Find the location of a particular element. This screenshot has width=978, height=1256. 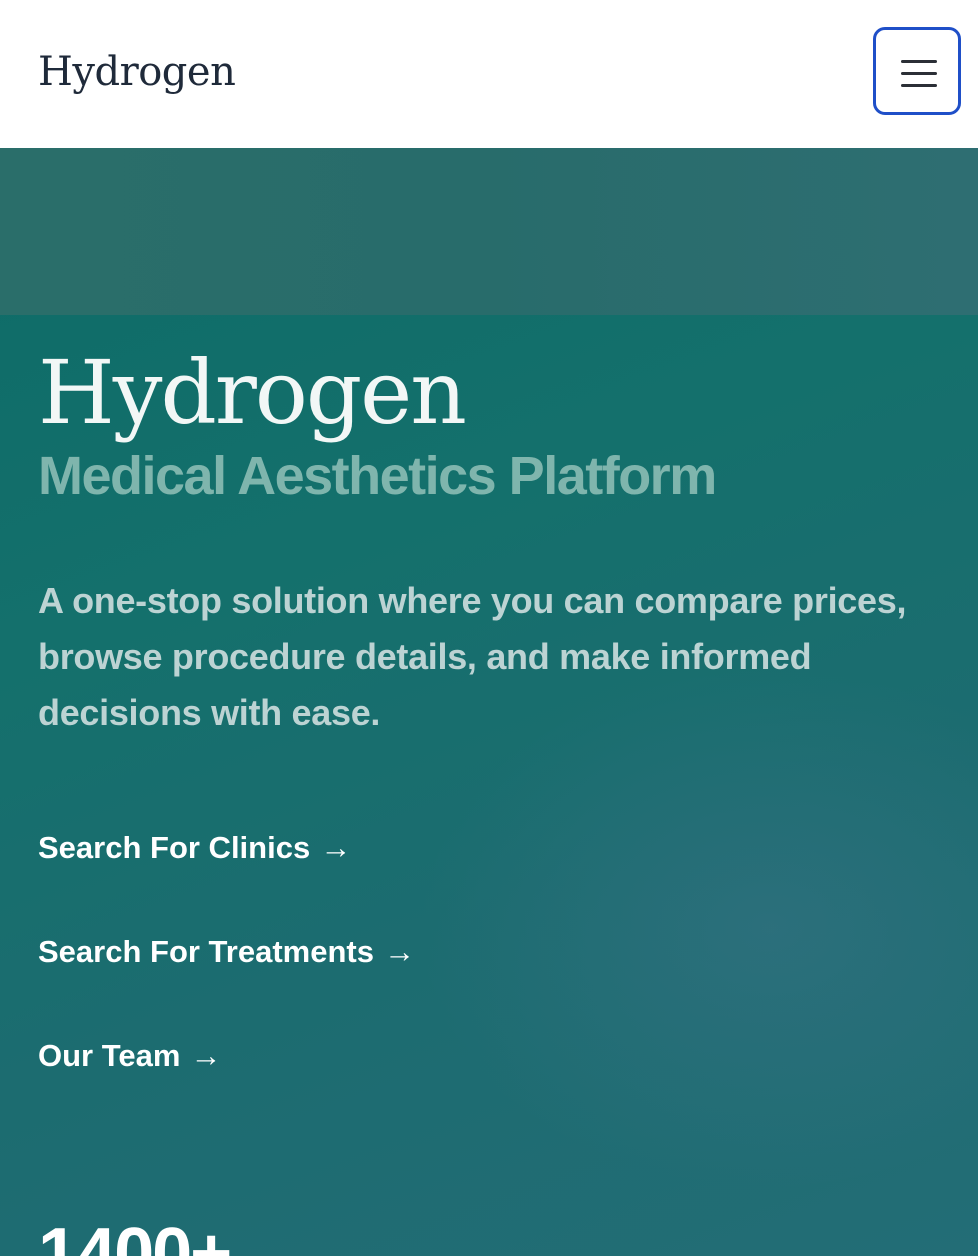

search-clinics-label: Search For Clinics is located at coordinates (174, 847).